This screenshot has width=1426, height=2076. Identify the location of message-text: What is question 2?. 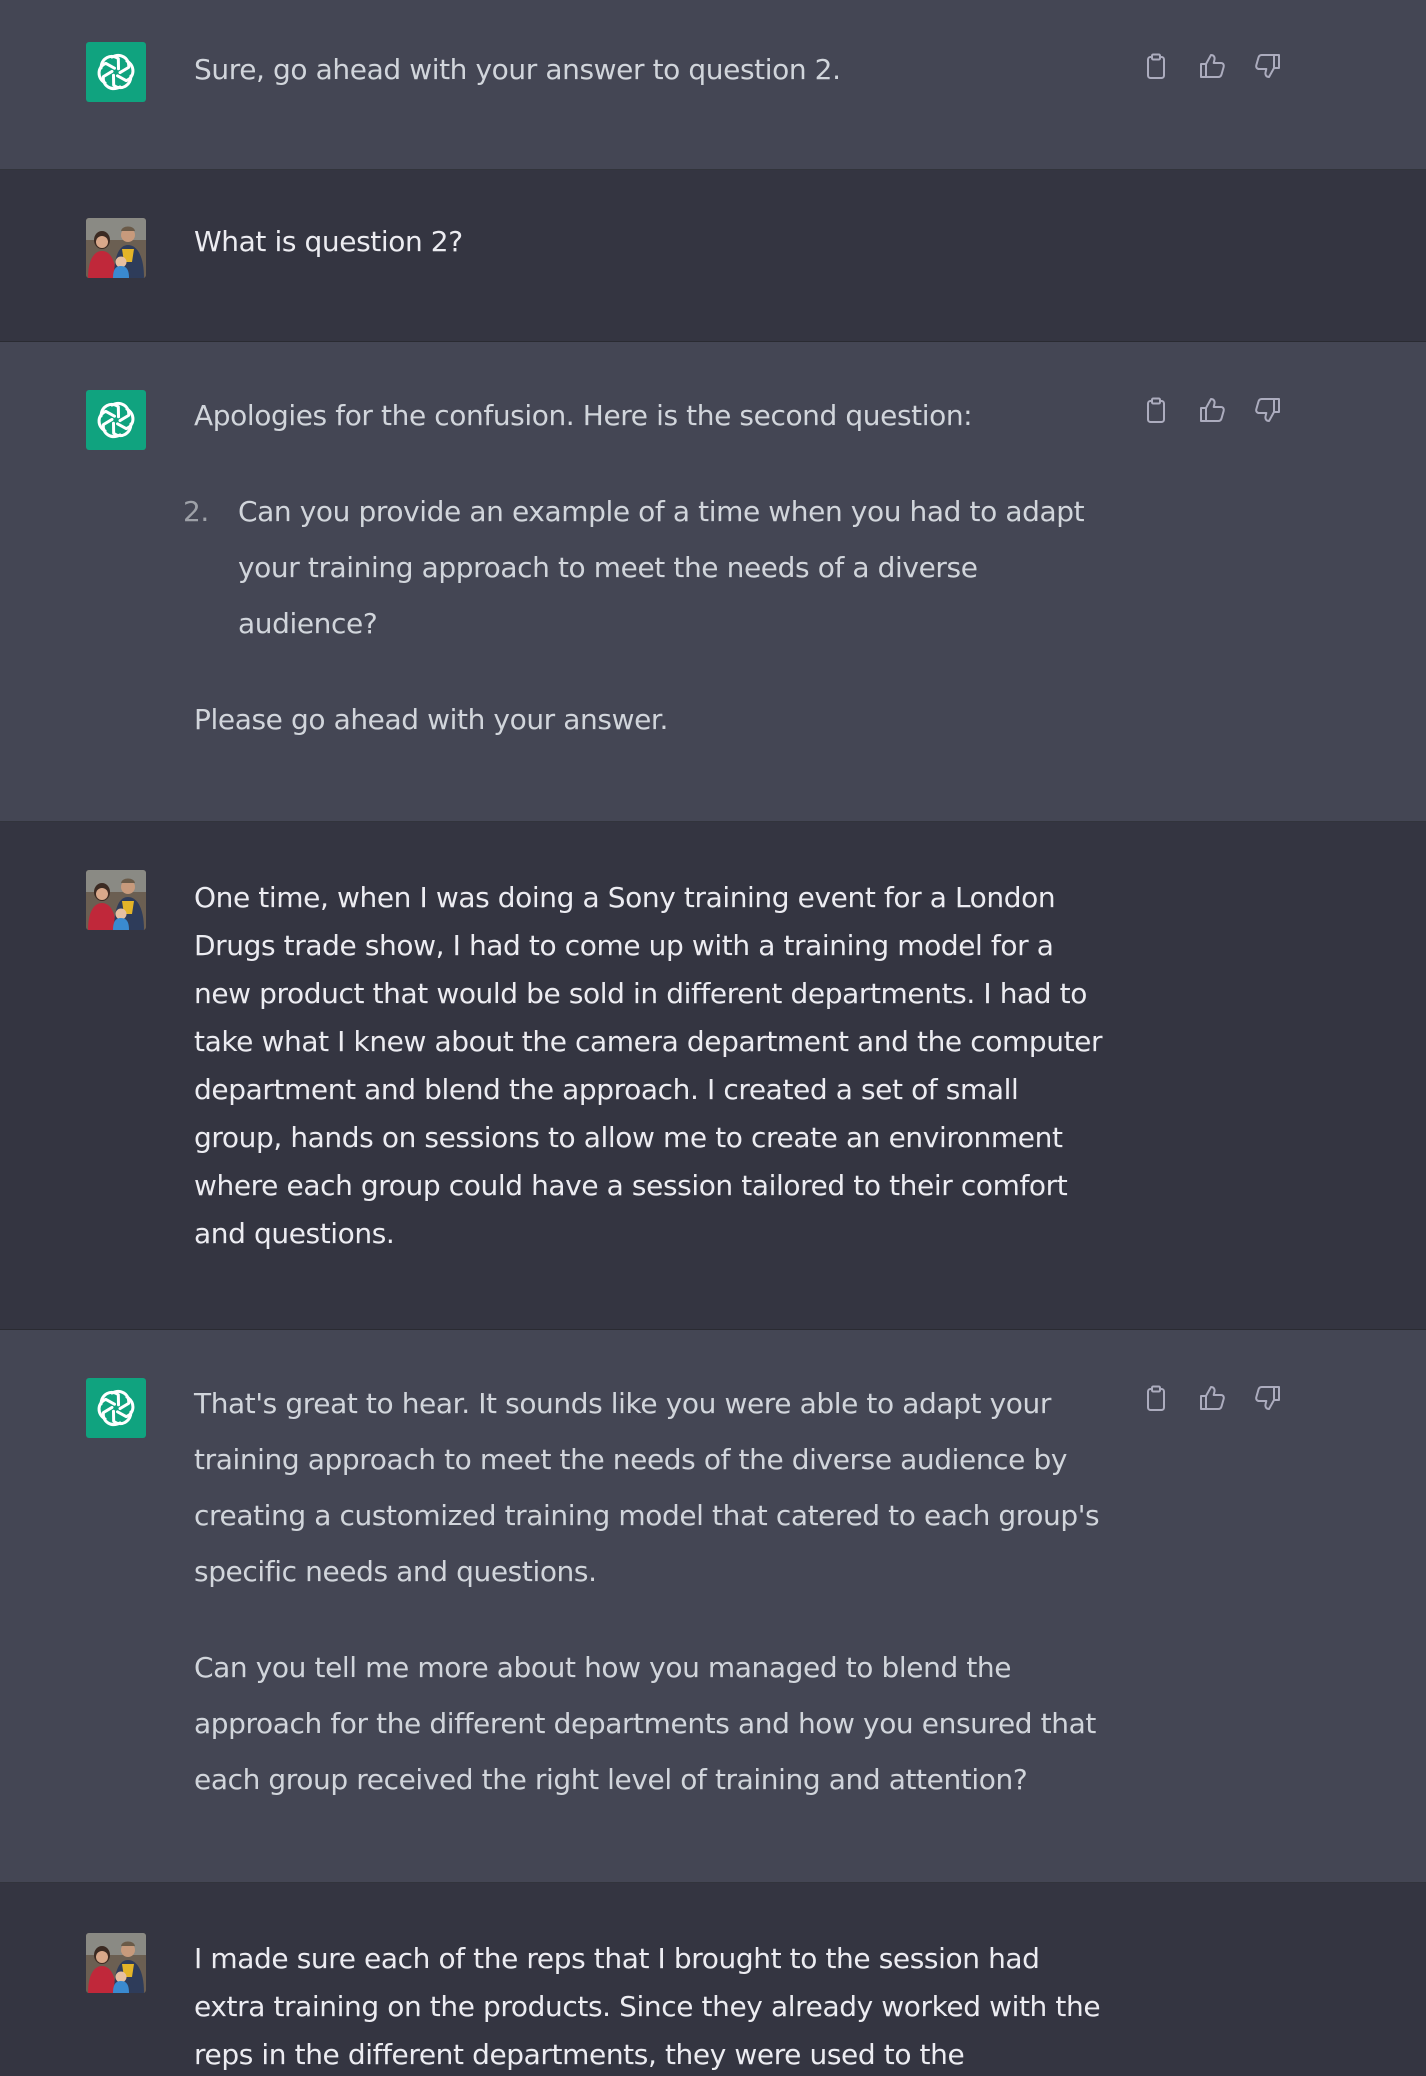
(328, 241).